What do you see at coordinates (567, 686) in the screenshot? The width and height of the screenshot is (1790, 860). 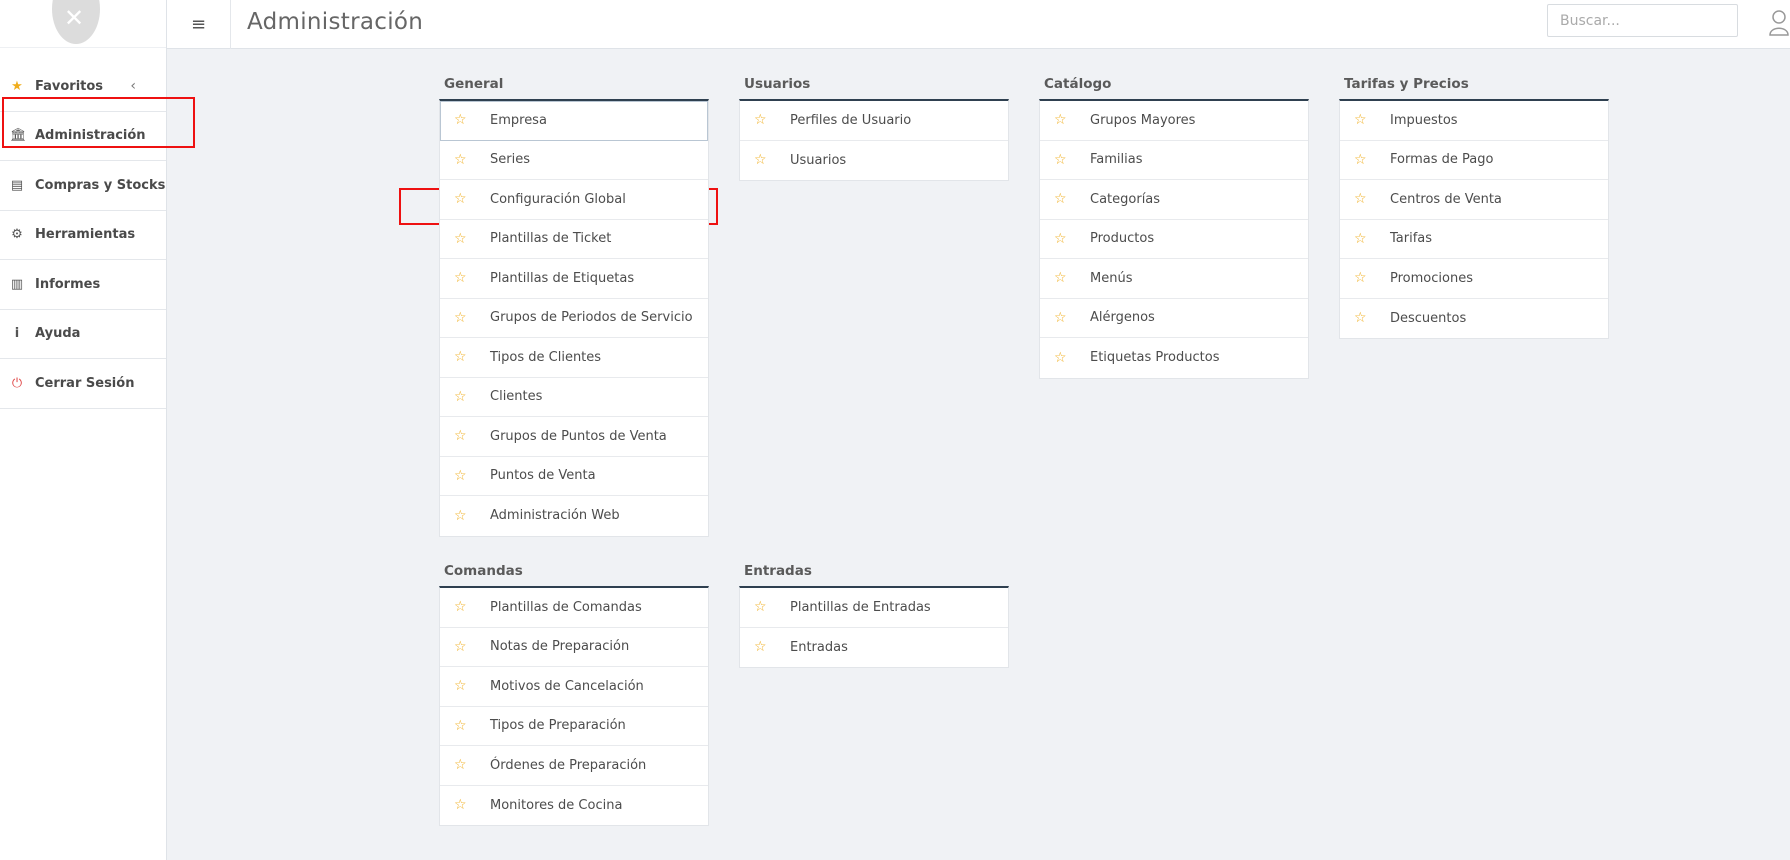 I see `list-item-label: Motivos de Cancelación` at bounding box center [567, 686].